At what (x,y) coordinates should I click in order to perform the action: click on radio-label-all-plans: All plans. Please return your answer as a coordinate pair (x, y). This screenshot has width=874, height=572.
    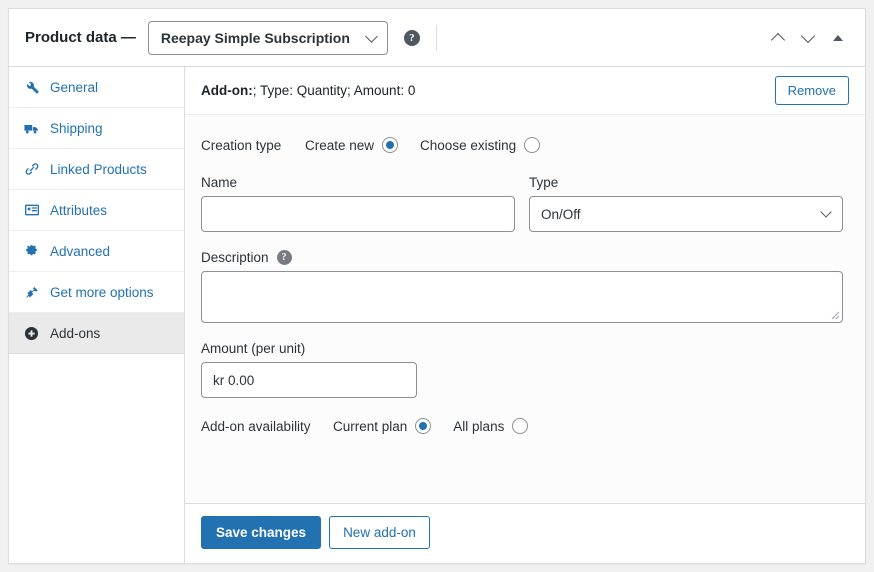
    Looking at the image, I should click on (478, 426).